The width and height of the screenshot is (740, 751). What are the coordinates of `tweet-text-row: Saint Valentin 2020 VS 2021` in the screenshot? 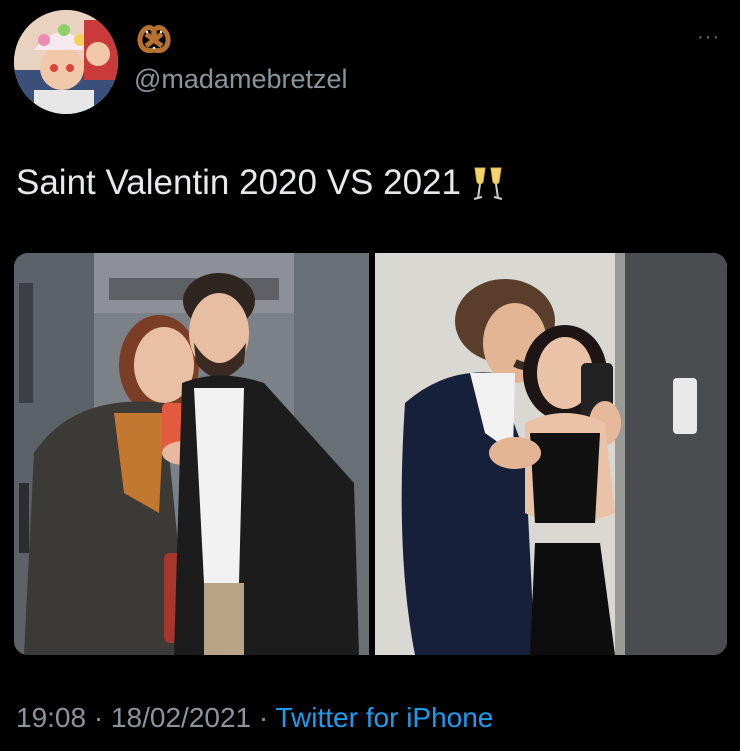 It's located at (260, 183).